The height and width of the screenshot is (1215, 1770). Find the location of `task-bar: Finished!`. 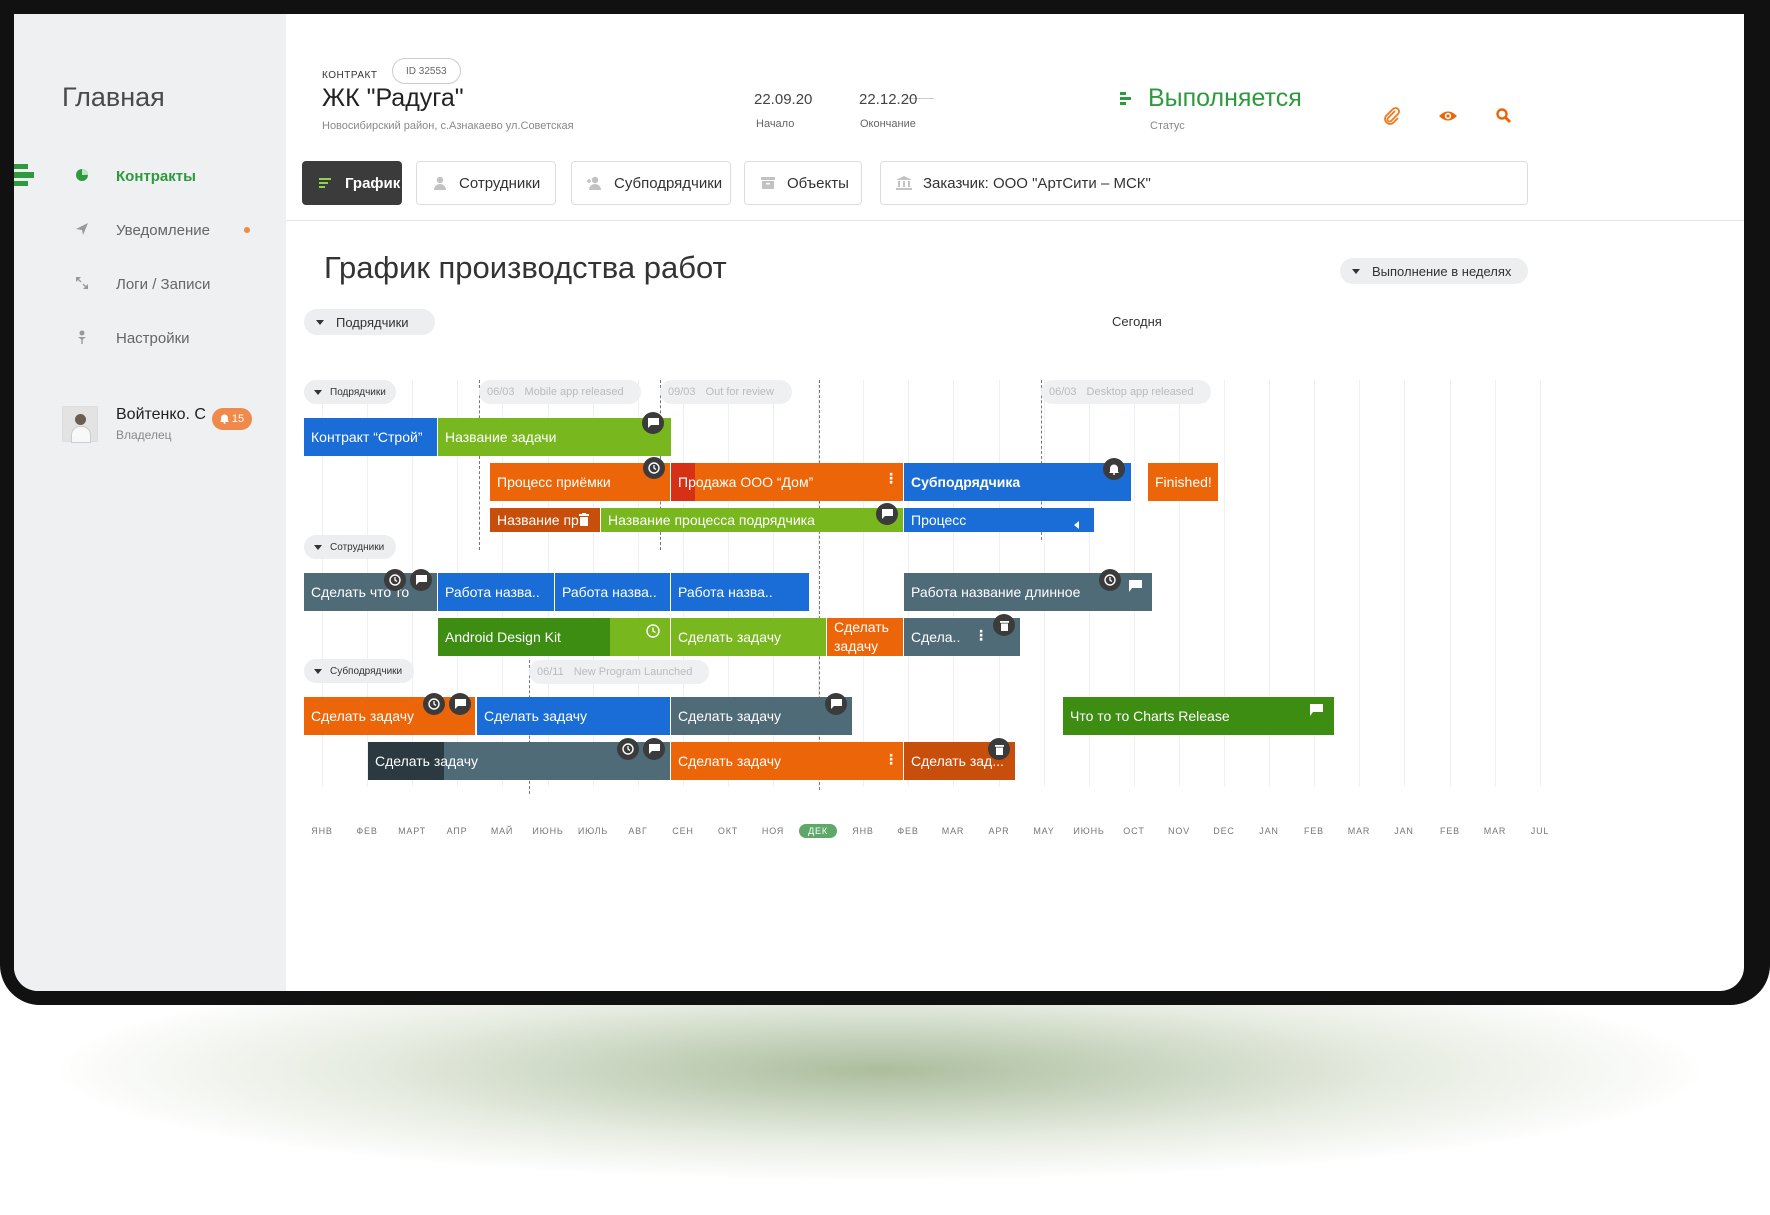

task-bar: Finished! is located at coordinates (1183, 482).